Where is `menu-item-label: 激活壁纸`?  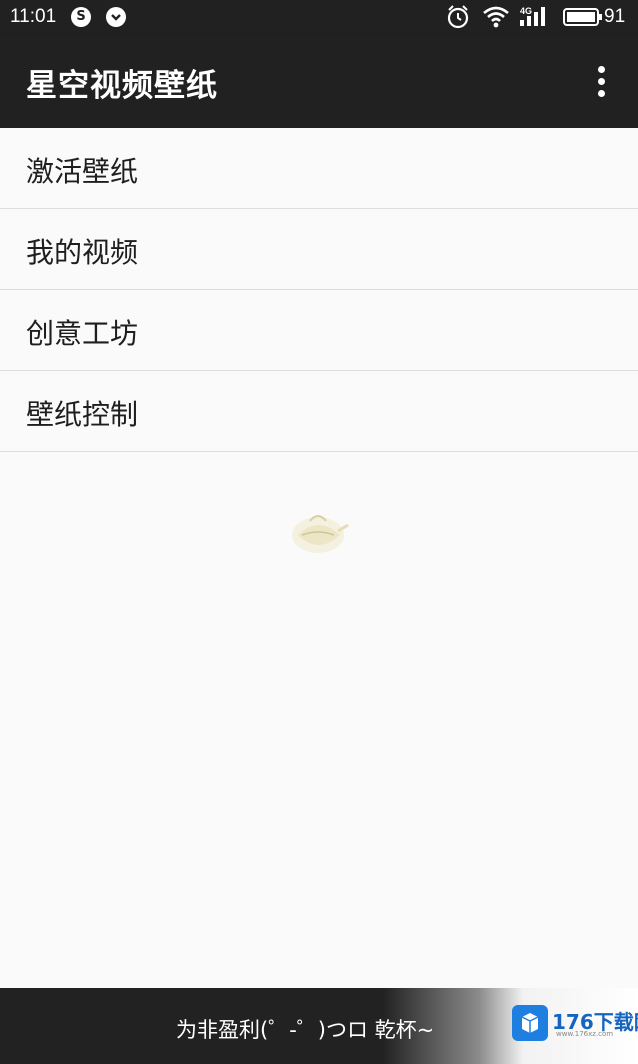
menu-item-label: 激活壁纸 is located at coordinates (82, 171).